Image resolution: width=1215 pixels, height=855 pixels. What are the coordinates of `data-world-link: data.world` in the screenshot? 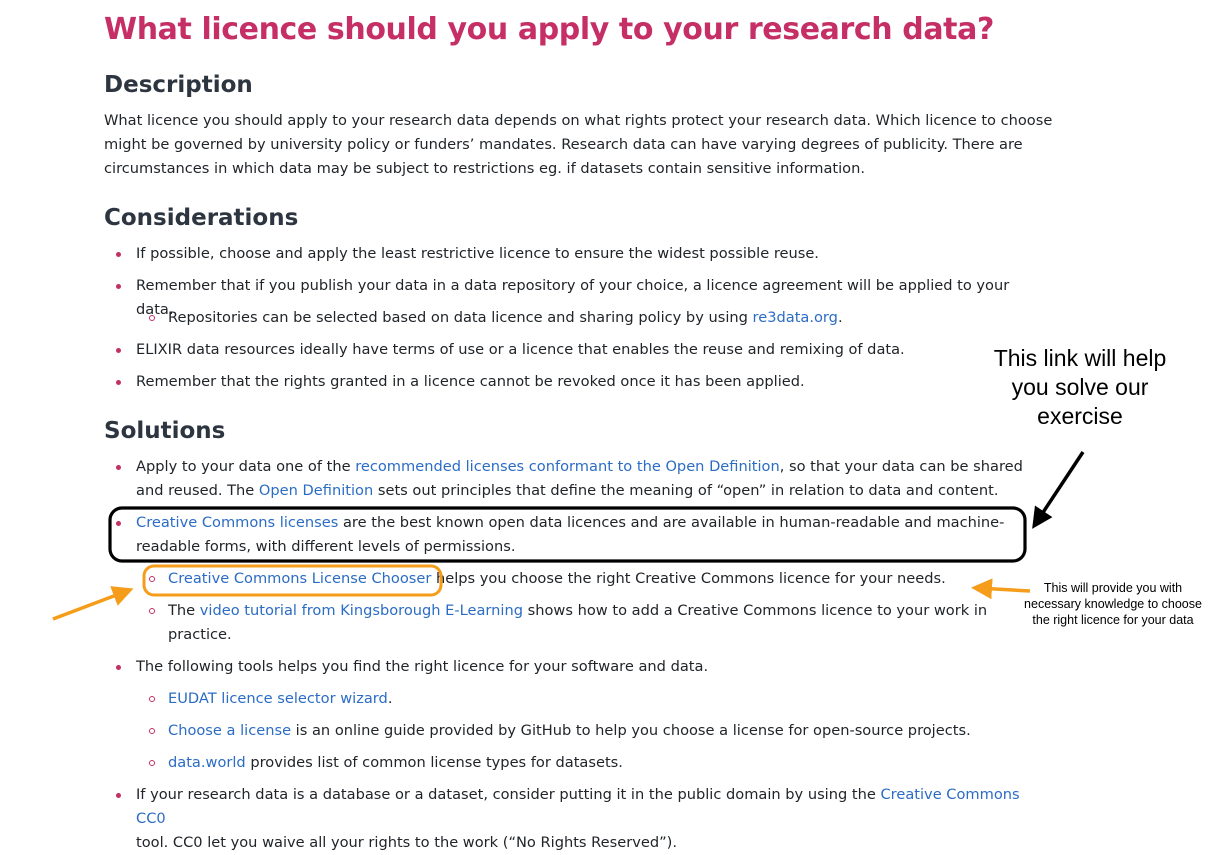 It's located at (207, 762).